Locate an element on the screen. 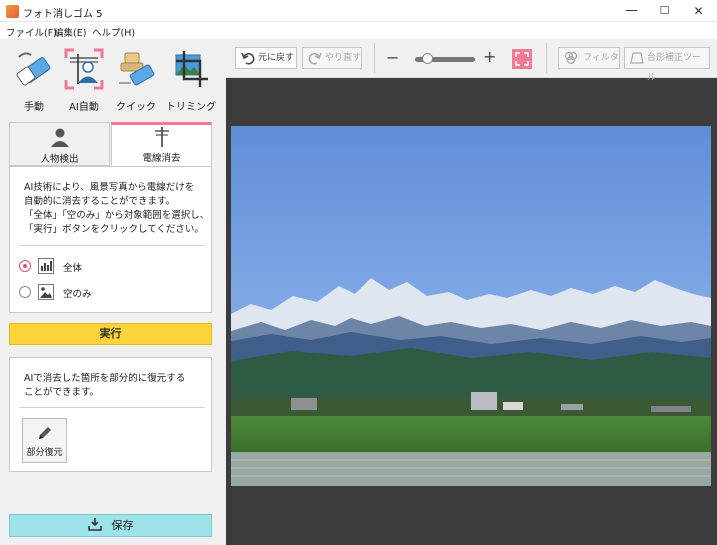  filter-icon is located at coordinates (571, 58).